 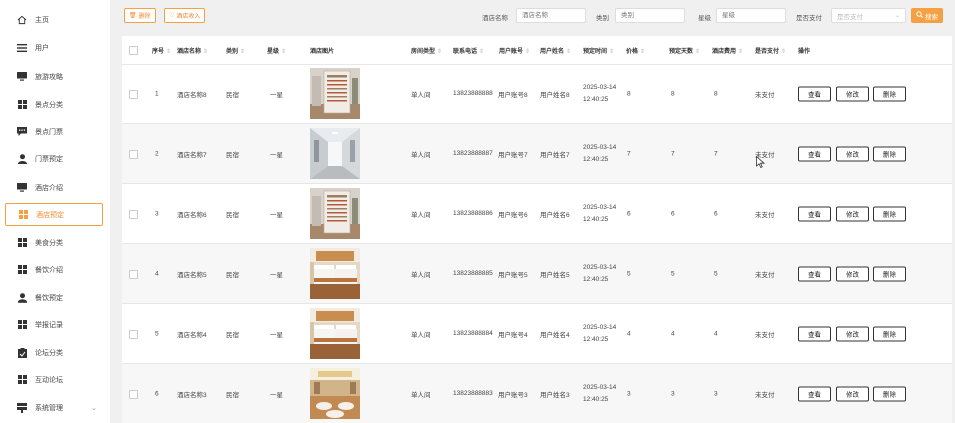 What do you see at coordinates (727, 50) in the screenshot?
I see `header-cost: 酒店费用 ⇕` at bounding box center [727, 50].